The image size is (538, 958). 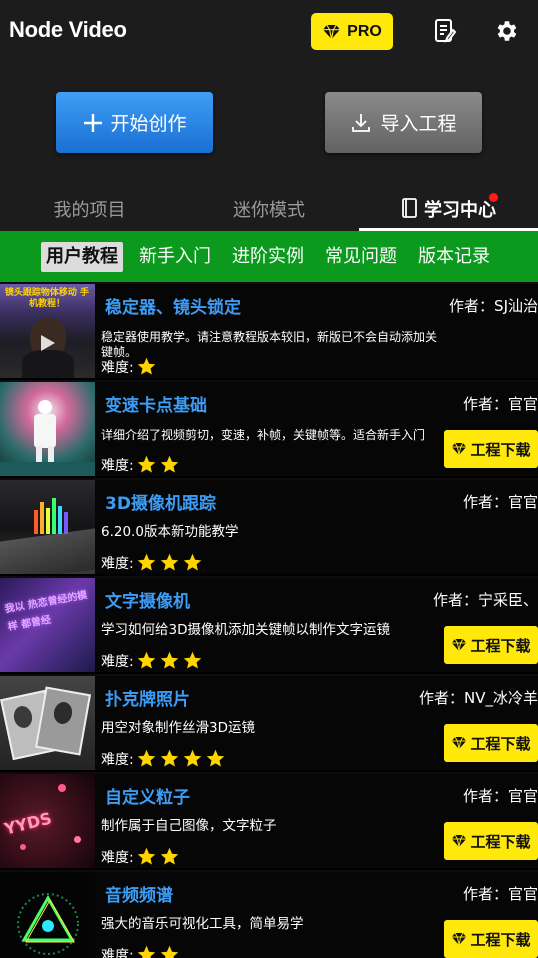 I want to click on subtab-advanced: 进阶实例, so click(x=268, y=257).